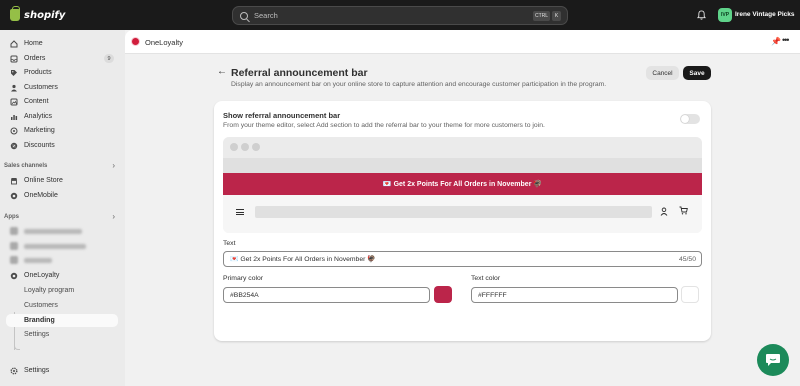  I want to click on sidebar-item-discounts: Discounts, so click(62, 145).